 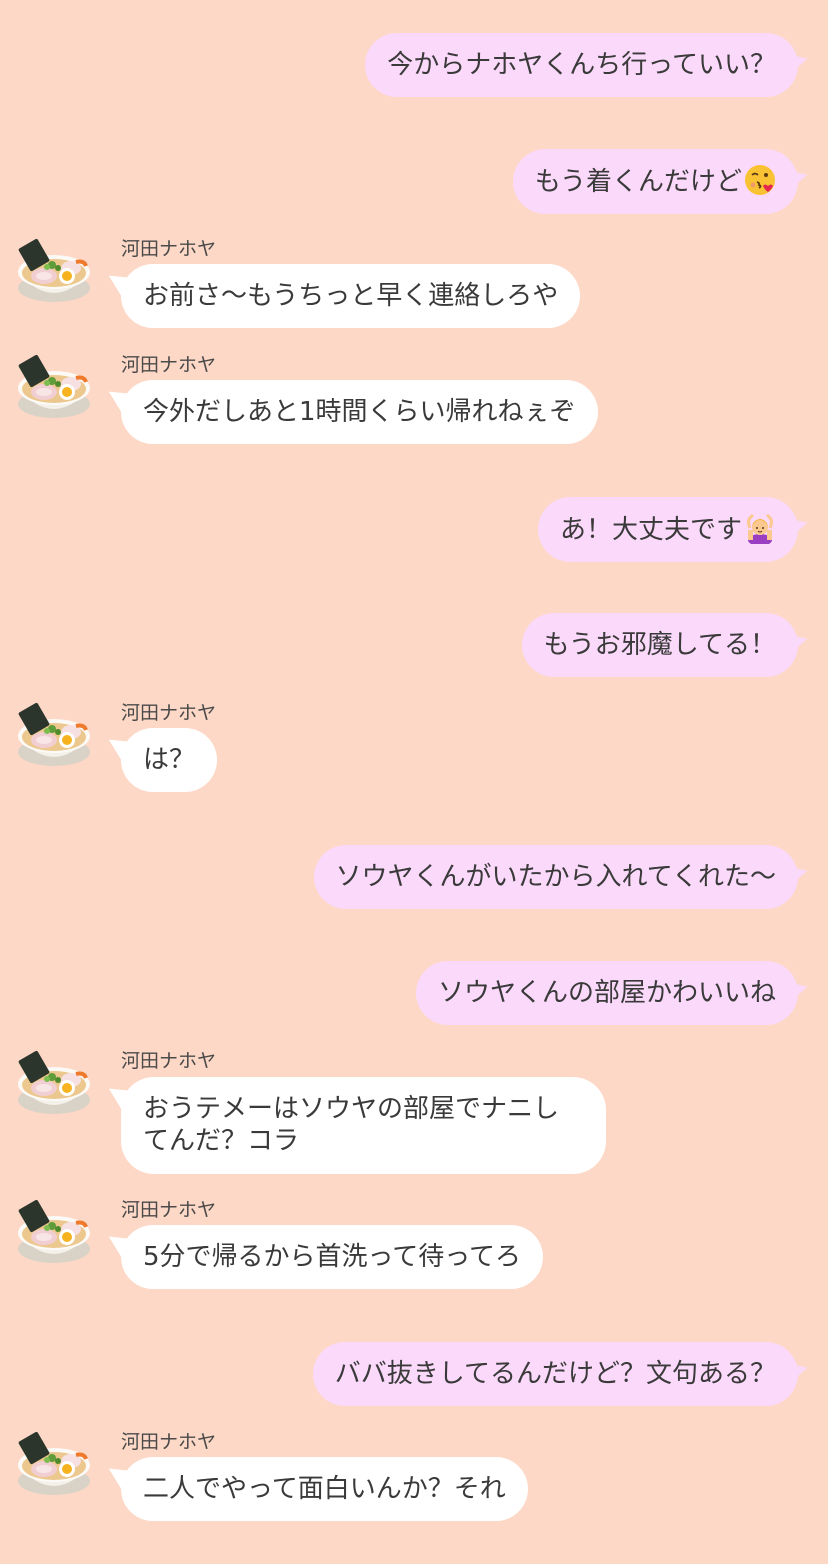 I want to click on incoming-message: は？, so click(x=169, y=760).